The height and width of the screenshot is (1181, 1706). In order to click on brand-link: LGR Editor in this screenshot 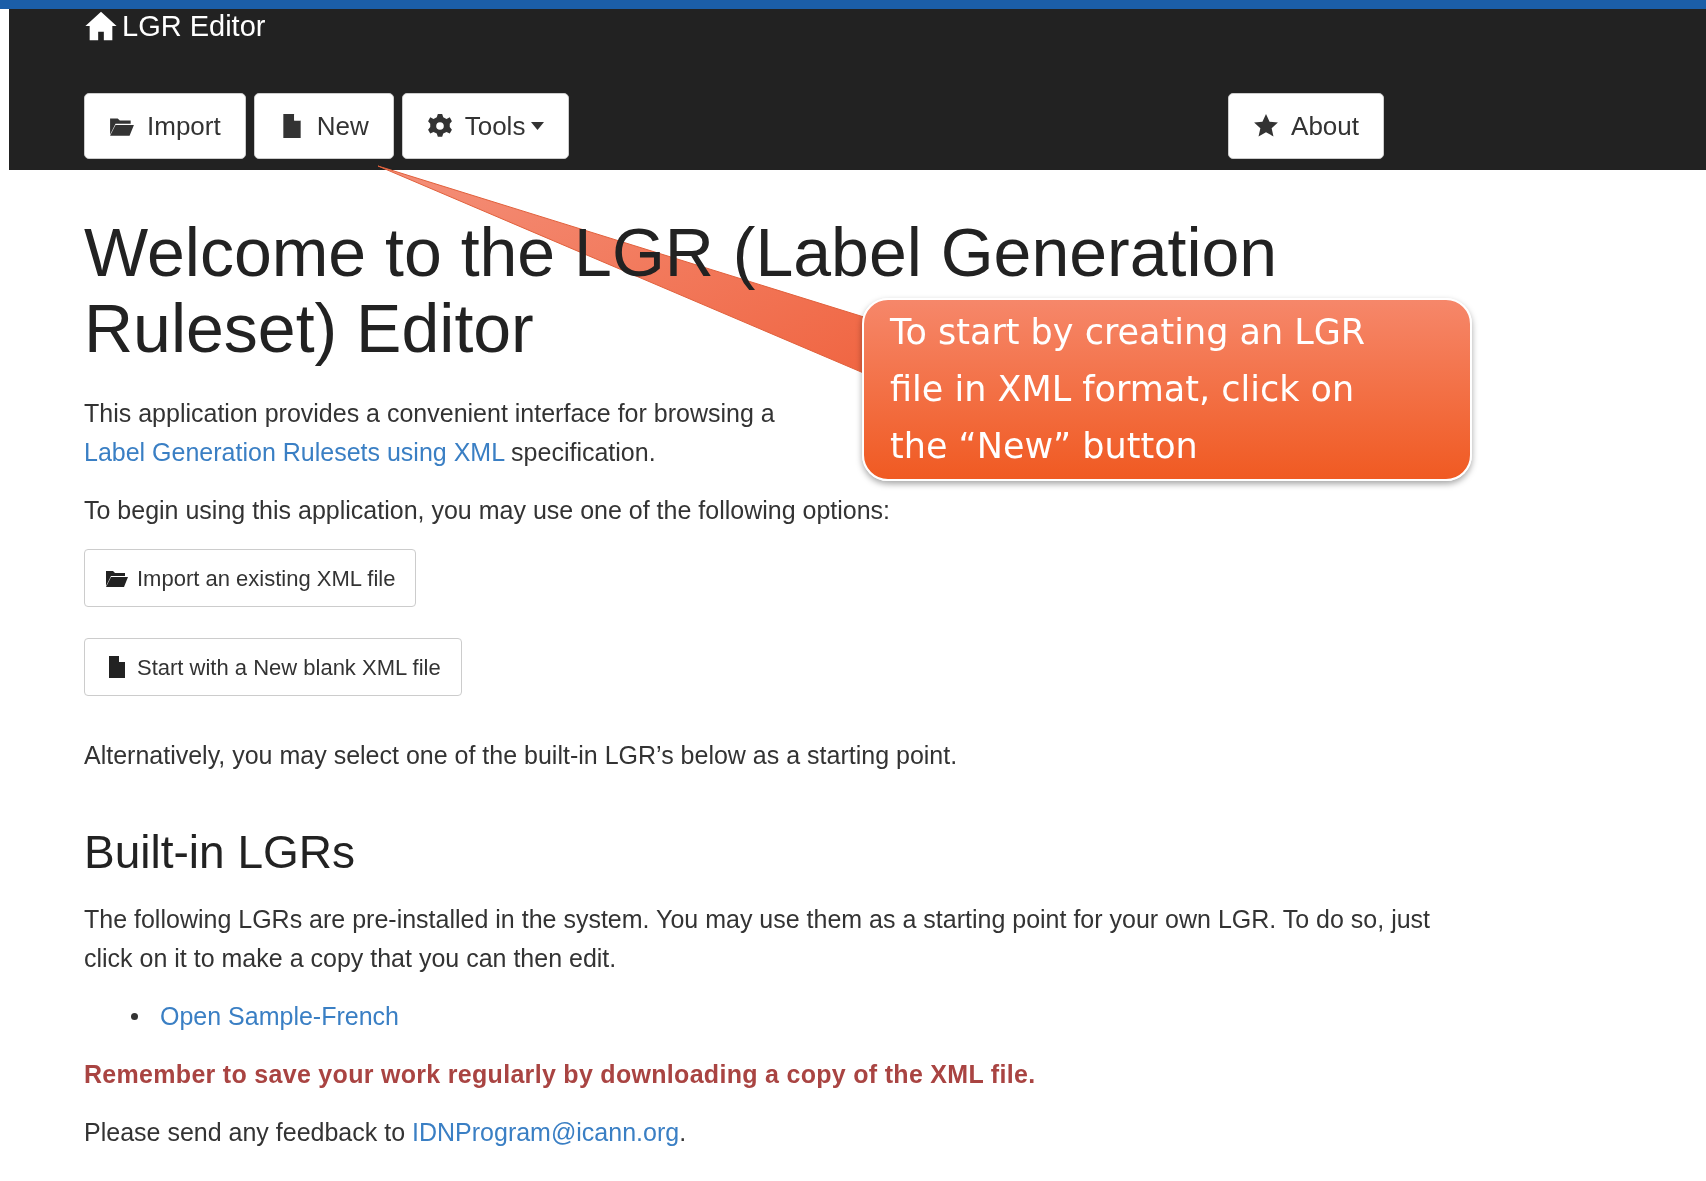, I will do `click(175, 26)`.